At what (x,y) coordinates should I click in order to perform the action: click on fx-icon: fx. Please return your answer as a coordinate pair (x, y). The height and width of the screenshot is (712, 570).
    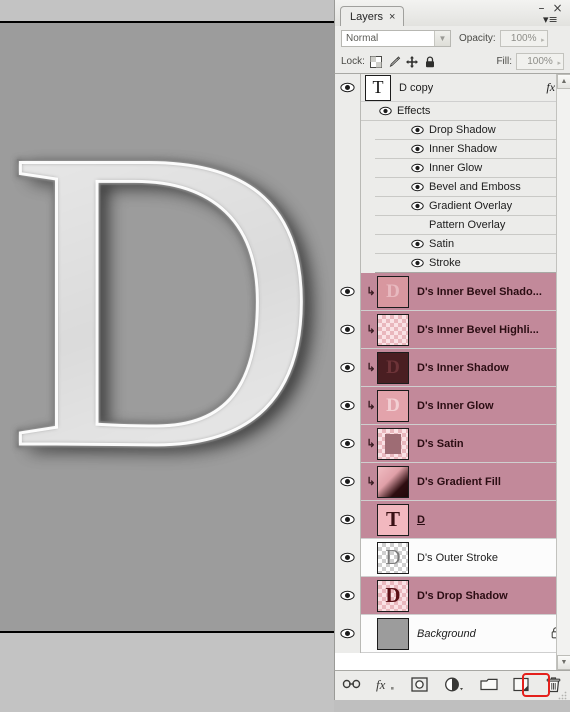
    Looking at the image, I should click on (385, 685).